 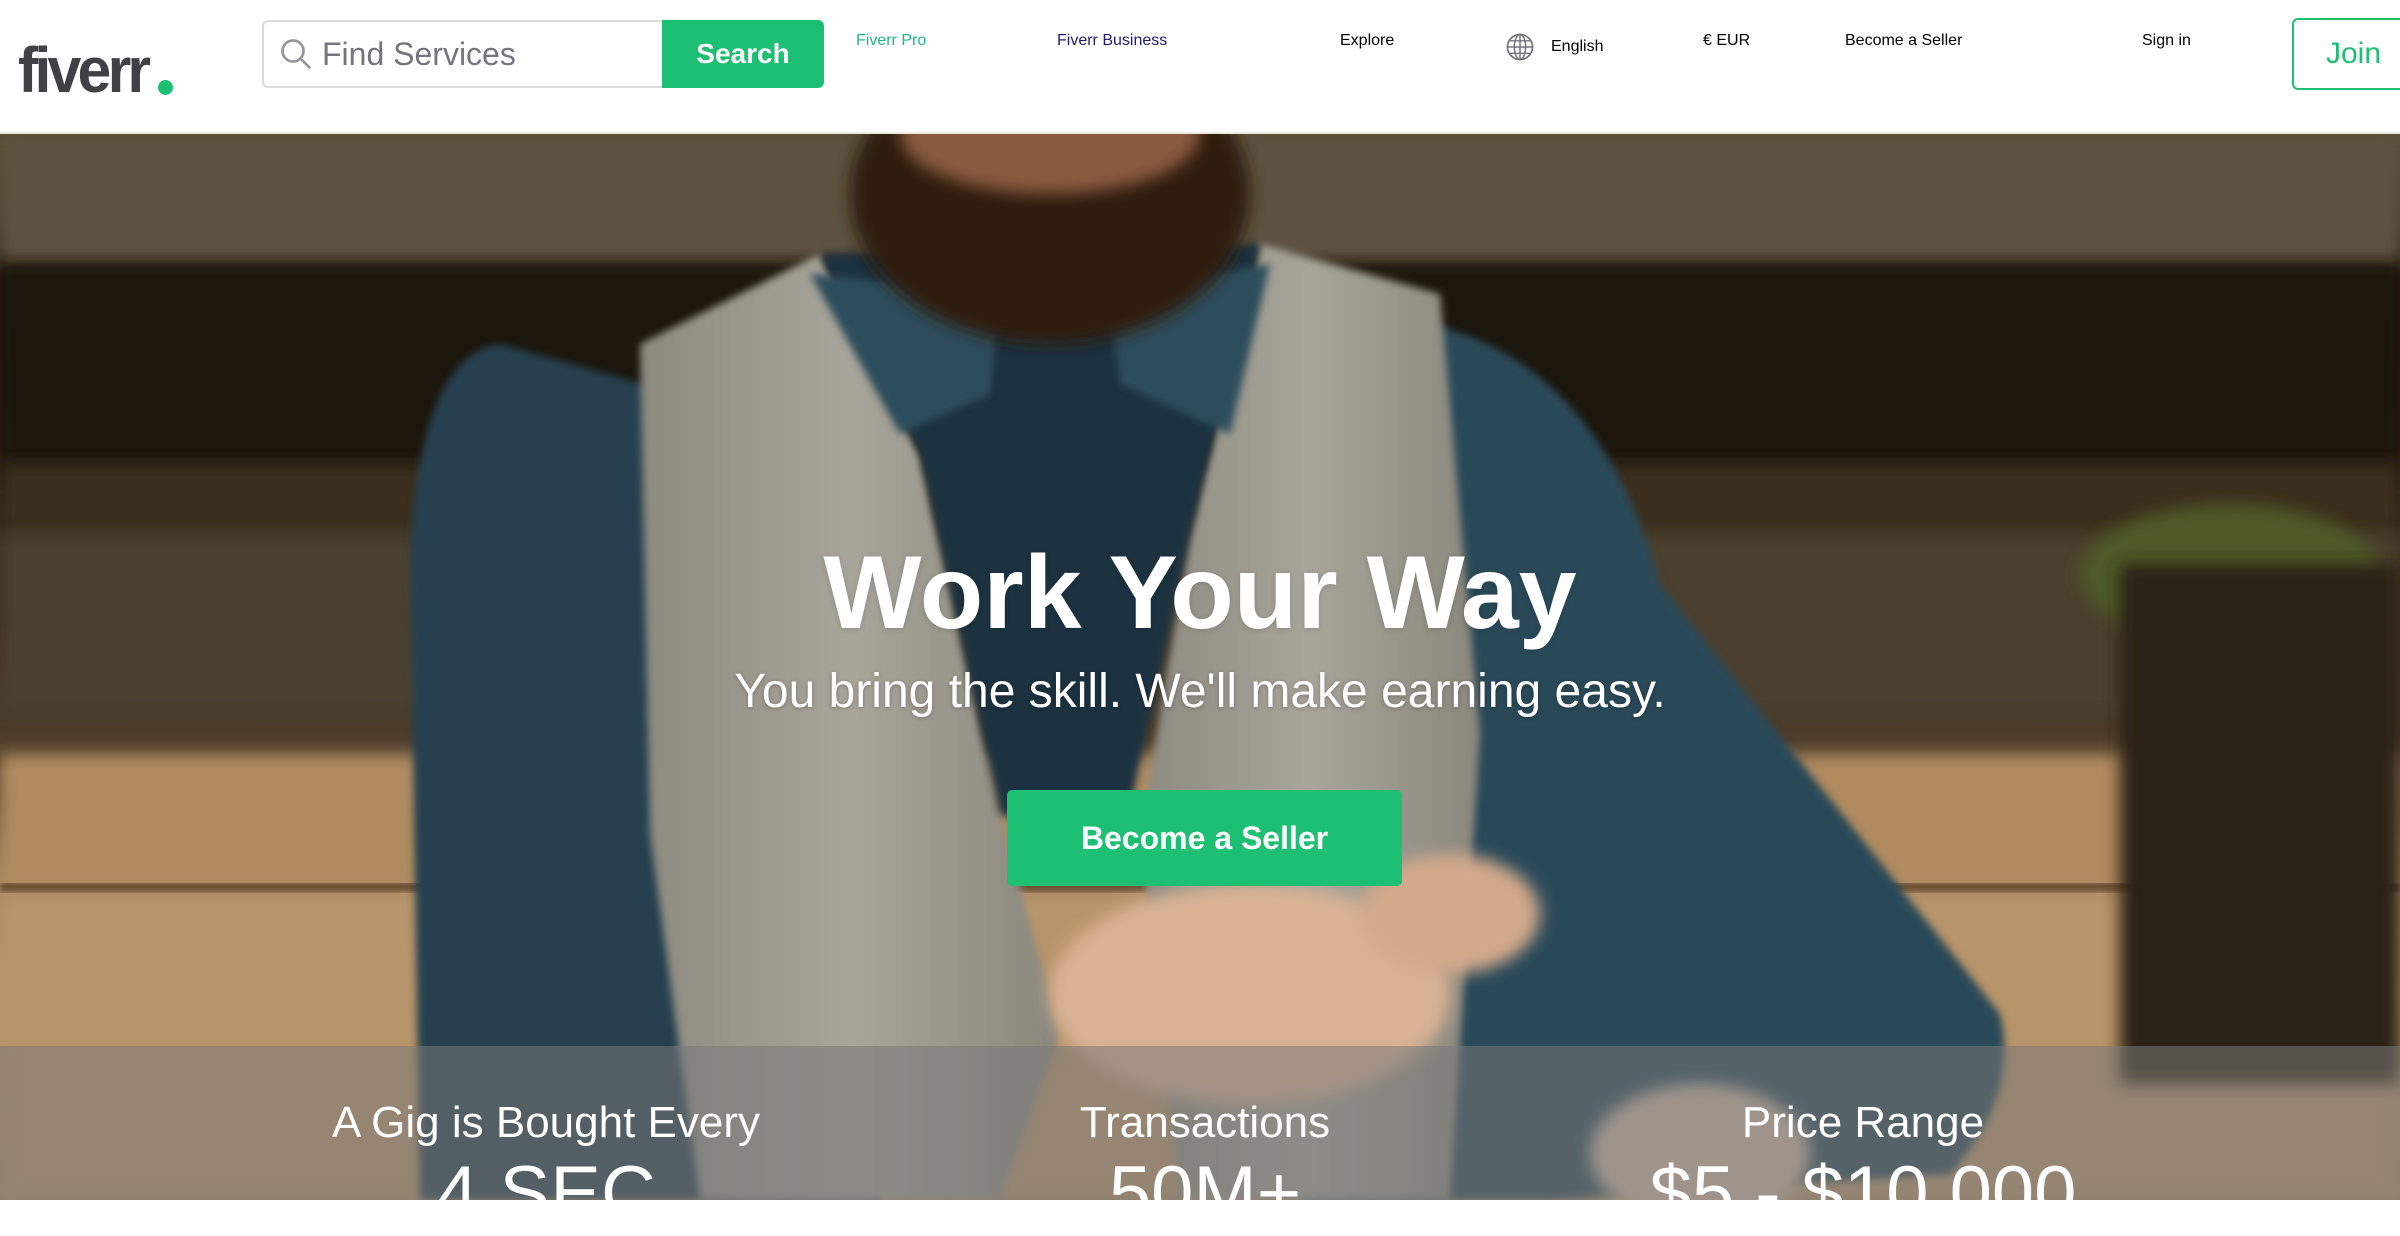 I want to click on stat-gig-frequency: A Gig is Bought Every 4 SEC, so click(x=546, y=1139).